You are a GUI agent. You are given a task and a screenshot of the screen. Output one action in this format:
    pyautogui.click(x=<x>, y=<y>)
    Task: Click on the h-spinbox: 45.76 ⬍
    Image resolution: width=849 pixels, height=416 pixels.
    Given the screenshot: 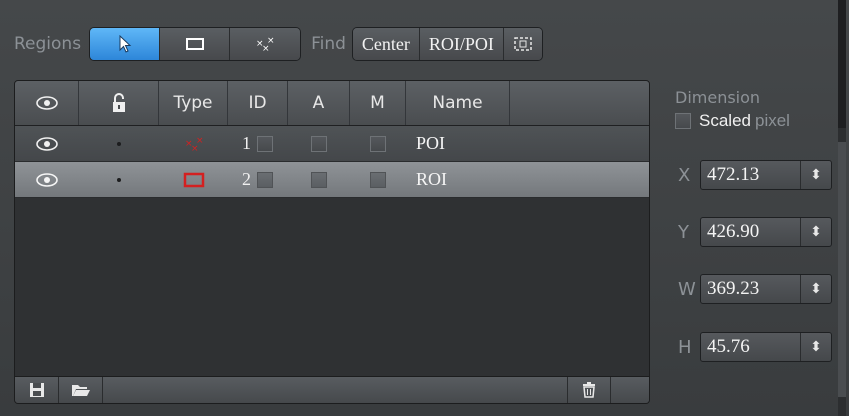 What is the action you would take?
    pyautogui.click(x=766, y=347)
    